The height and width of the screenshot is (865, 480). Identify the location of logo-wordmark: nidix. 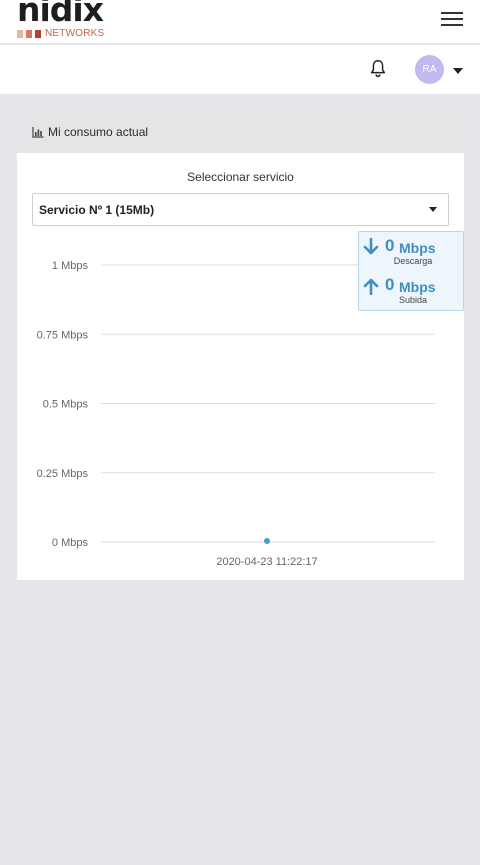
(60, 14).